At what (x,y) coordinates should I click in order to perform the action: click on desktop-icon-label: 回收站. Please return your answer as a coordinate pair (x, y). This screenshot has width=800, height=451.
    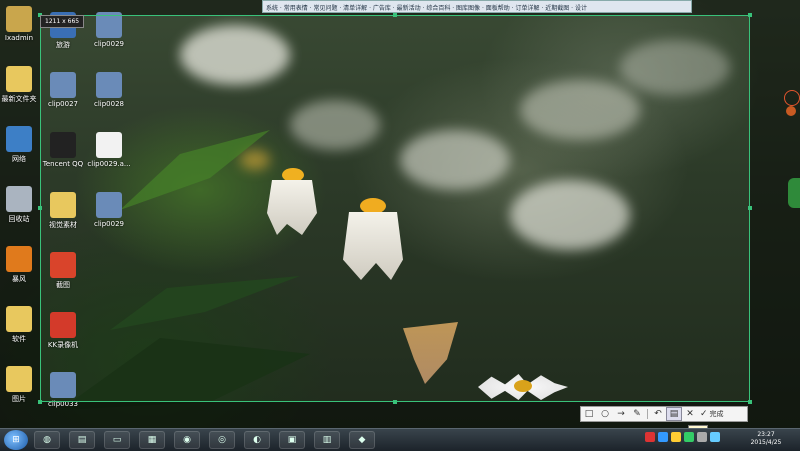
    Looking at the image, I should click on (19, 219).